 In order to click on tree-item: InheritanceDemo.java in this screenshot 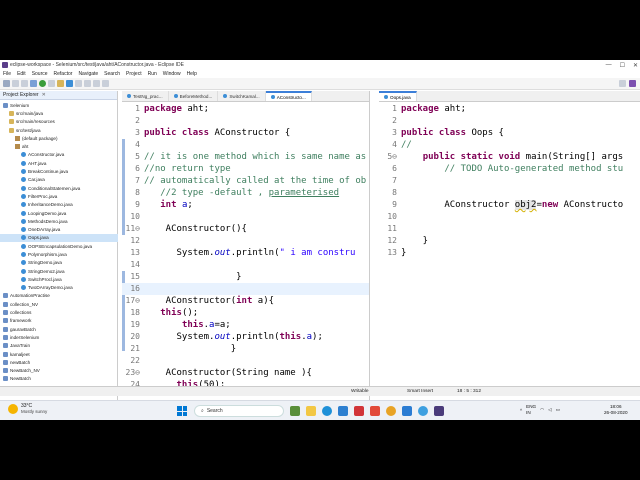, I will do `click(59, 205)`.